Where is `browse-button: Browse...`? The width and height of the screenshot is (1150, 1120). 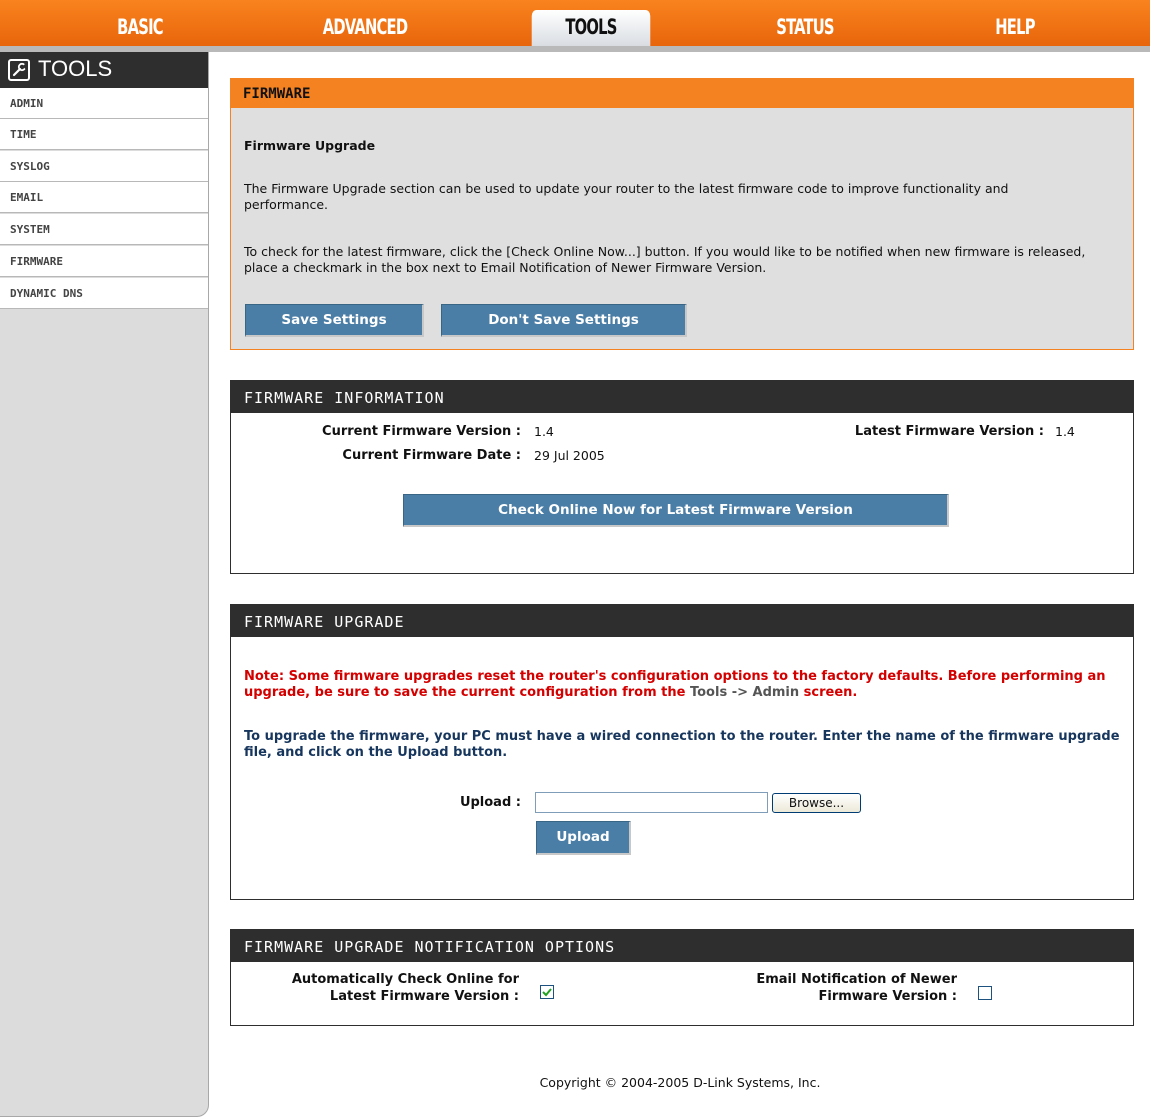
browse-button: Browse... is located at coordinates (816, 803).